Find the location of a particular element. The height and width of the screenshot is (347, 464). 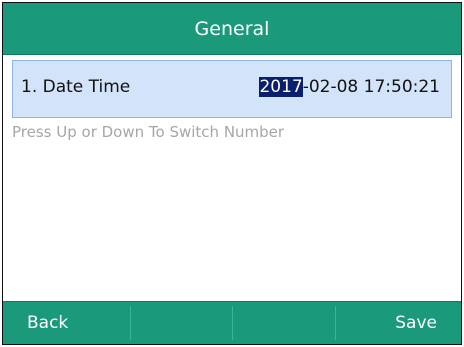

help-hint: Press Up or Down To Switch Number is located at coordinates (148, 132).